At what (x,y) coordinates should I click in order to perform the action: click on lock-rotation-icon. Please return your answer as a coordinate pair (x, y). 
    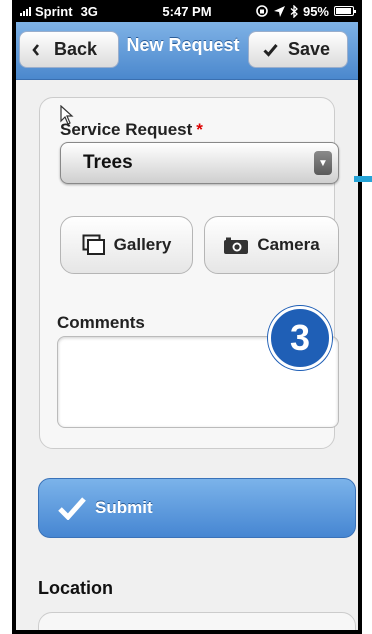
    Looking at the image, I should click on (262, 11).